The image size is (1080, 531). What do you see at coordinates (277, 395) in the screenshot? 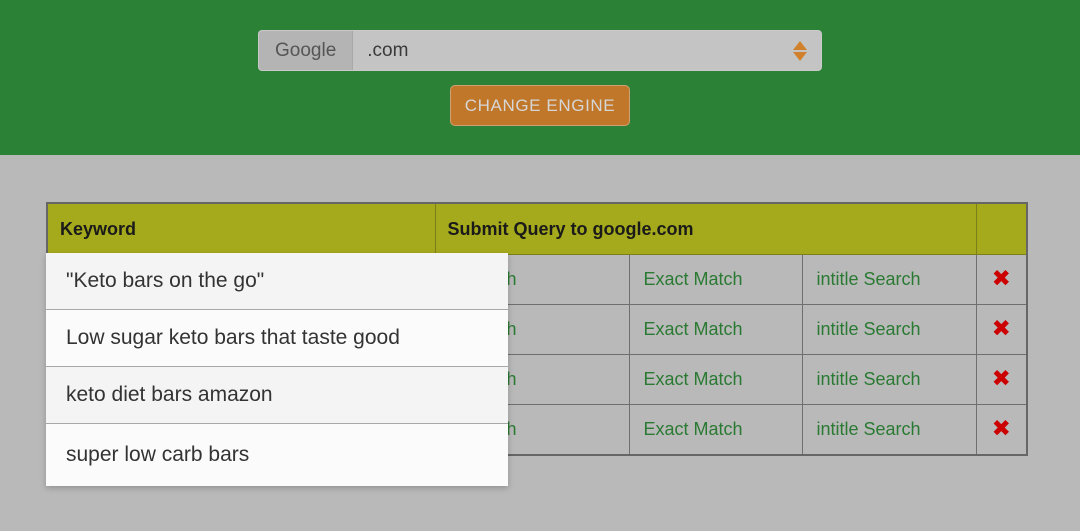
I see `list-item: keto diet bars amazon` at bounding box center [277, 395].